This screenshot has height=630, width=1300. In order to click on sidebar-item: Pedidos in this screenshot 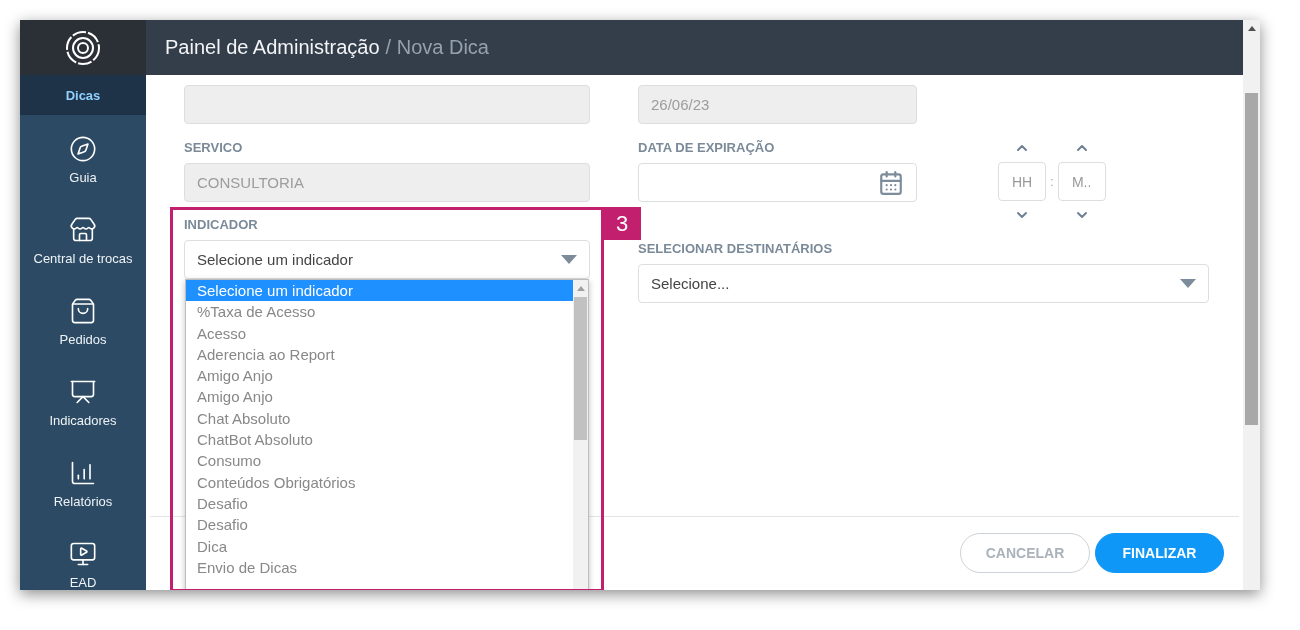, I will do `click(83, 317)`.